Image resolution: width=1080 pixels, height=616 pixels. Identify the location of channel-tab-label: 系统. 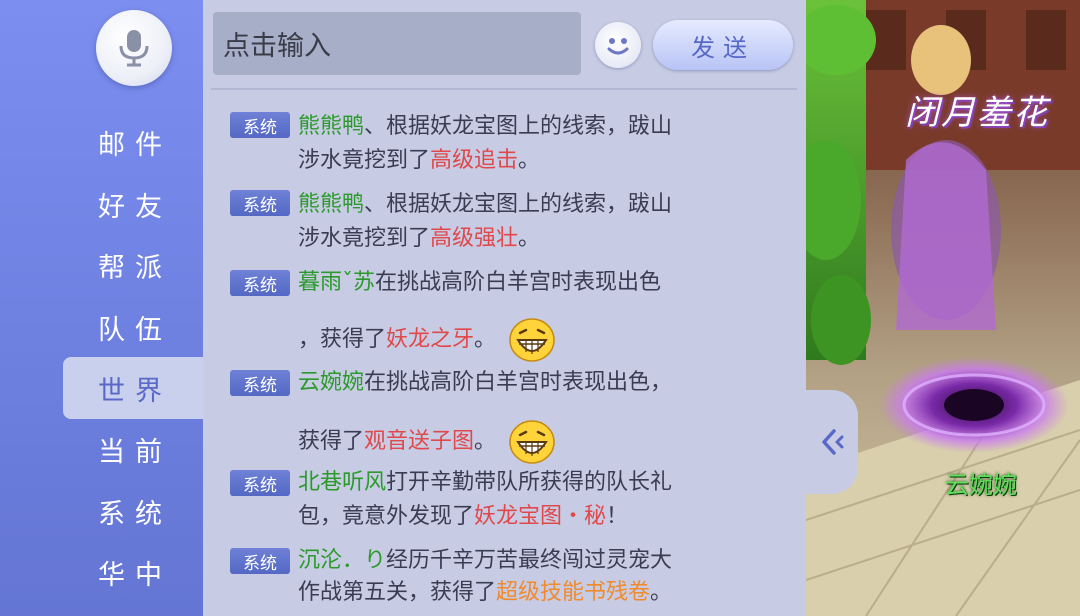
(135, 514).